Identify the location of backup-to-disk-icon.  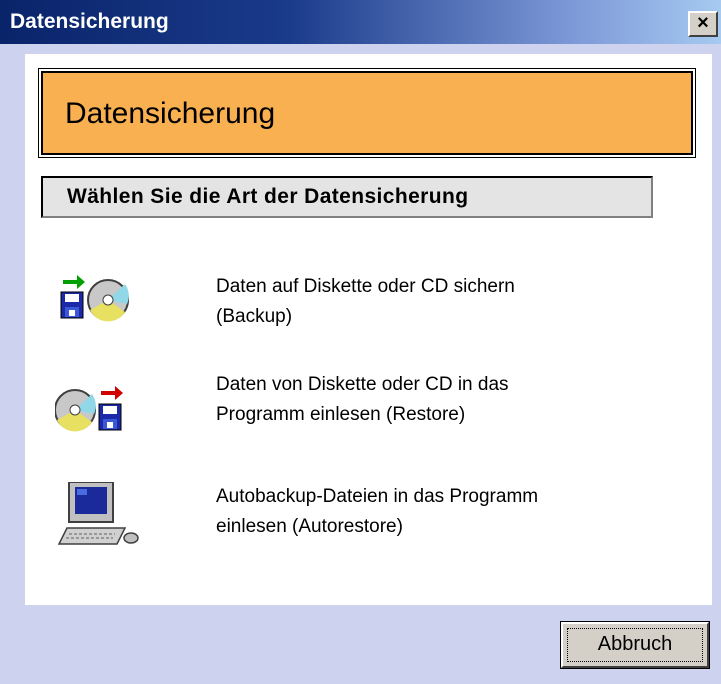
(105, 307).